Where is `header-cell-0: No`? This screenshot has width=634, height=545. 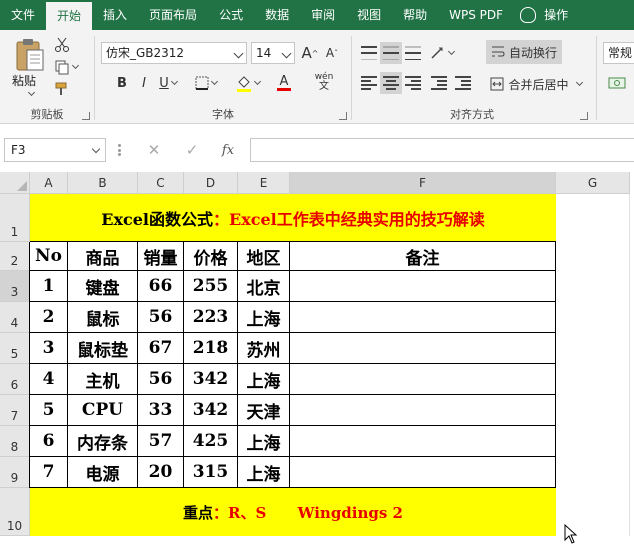
header-cell-0: No is located at coordinates (49, 256).